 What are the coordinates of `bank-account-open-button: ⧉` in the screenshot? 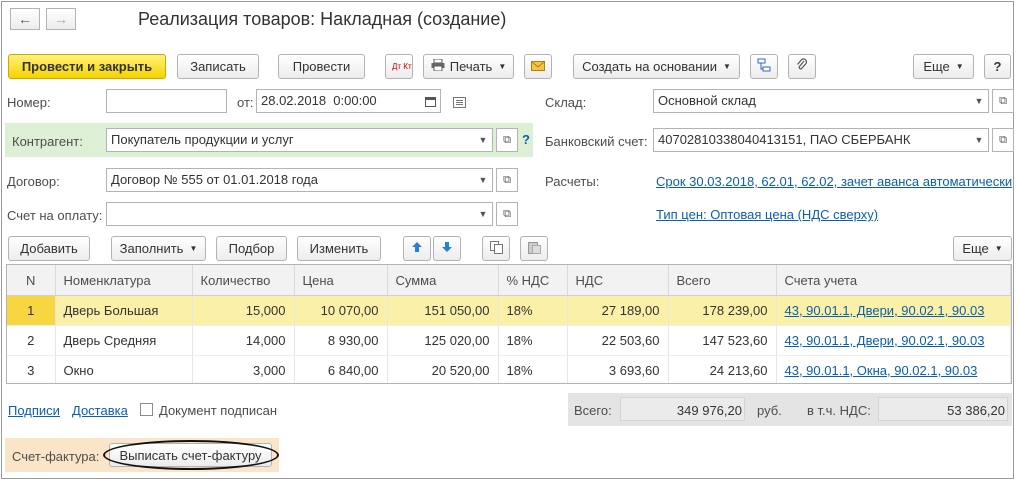 It's located at (1003, 140).